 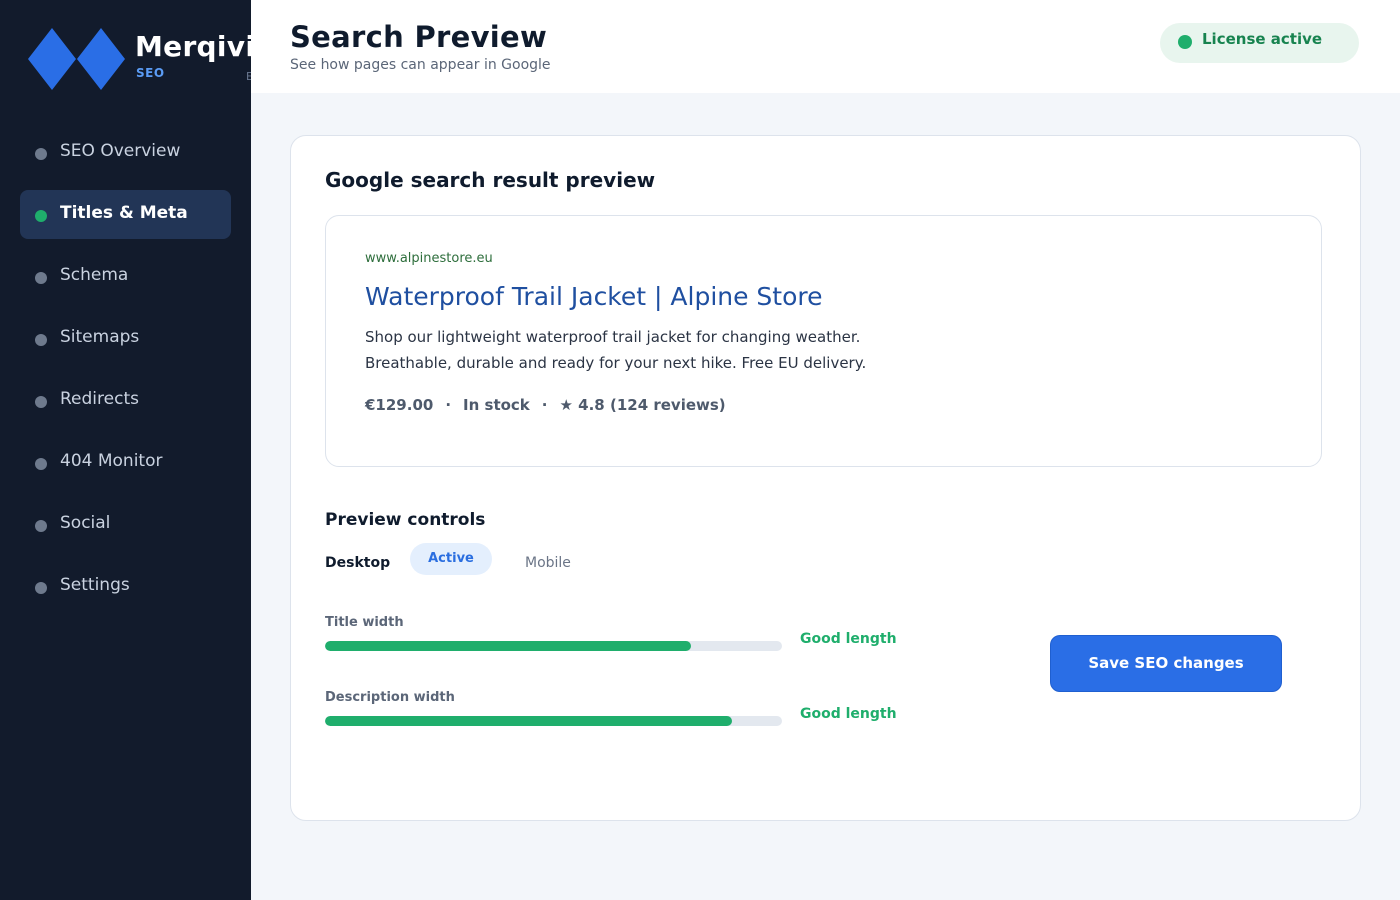 What do you see at coordinates (594, 296) in the screenshot?
I see `serp-title: Waterproof Trail Jacket | Alpine Store` at bounding box center [594, 296].